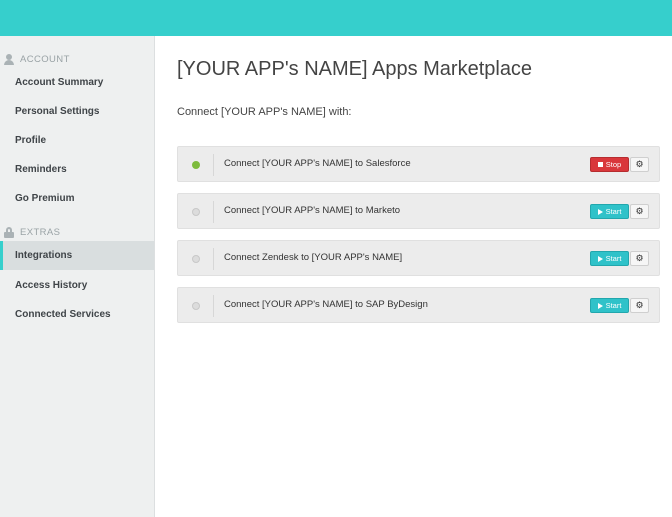 This screenshot has width=672, height=517. I want to click on stop-icon, so click(600, 164).